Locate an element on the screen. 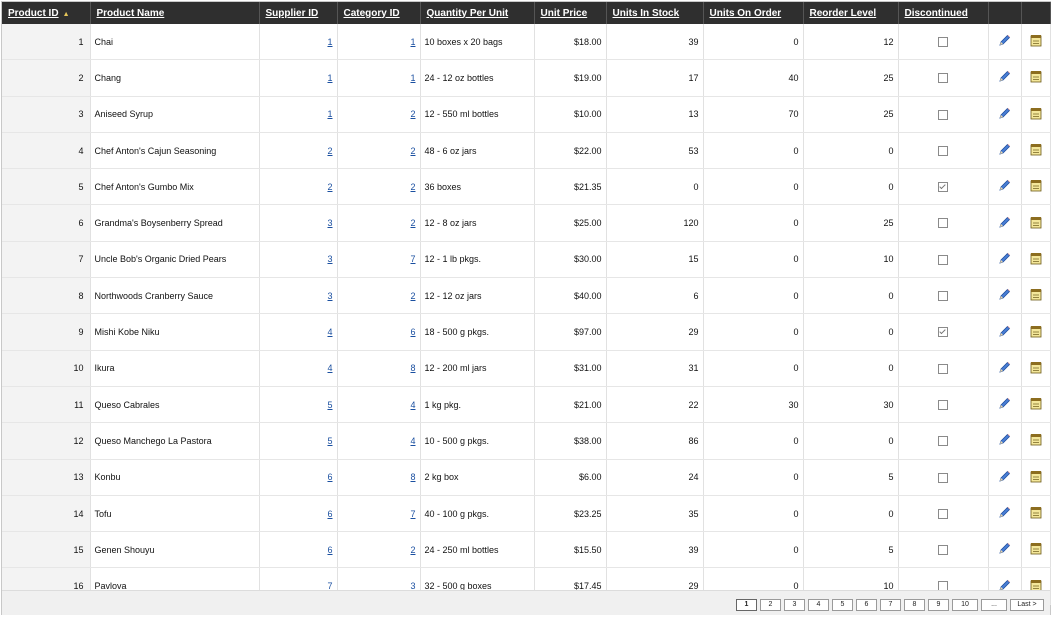 The height and width of the screenshot is (617, 1054). column-sort-link: Units On Order is located at coordinates (746, 13).